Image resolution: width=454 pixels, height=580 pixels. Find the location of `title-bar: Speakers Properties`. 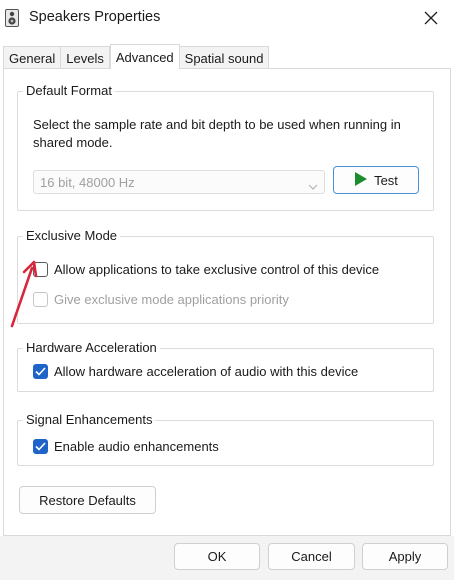

title-bar: Speakers Properties is located at coordinates (227, 18).